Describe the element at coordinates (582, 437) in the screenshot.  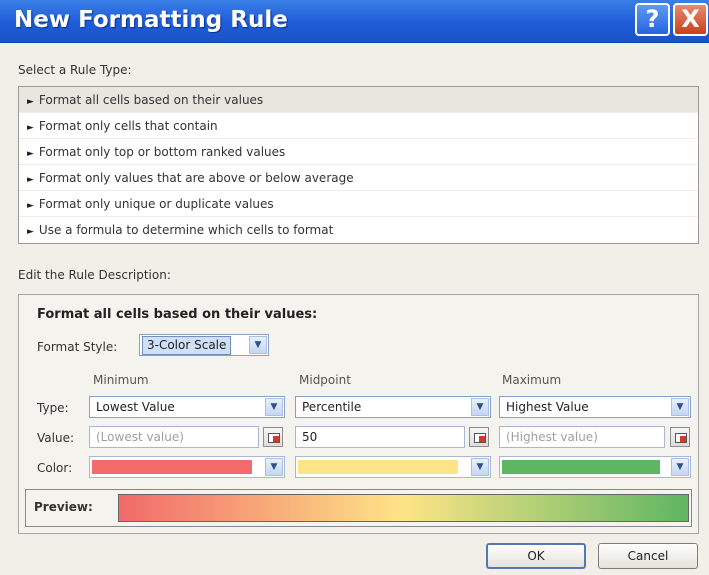
I see `max-value-input: (Highest value)` at that location.